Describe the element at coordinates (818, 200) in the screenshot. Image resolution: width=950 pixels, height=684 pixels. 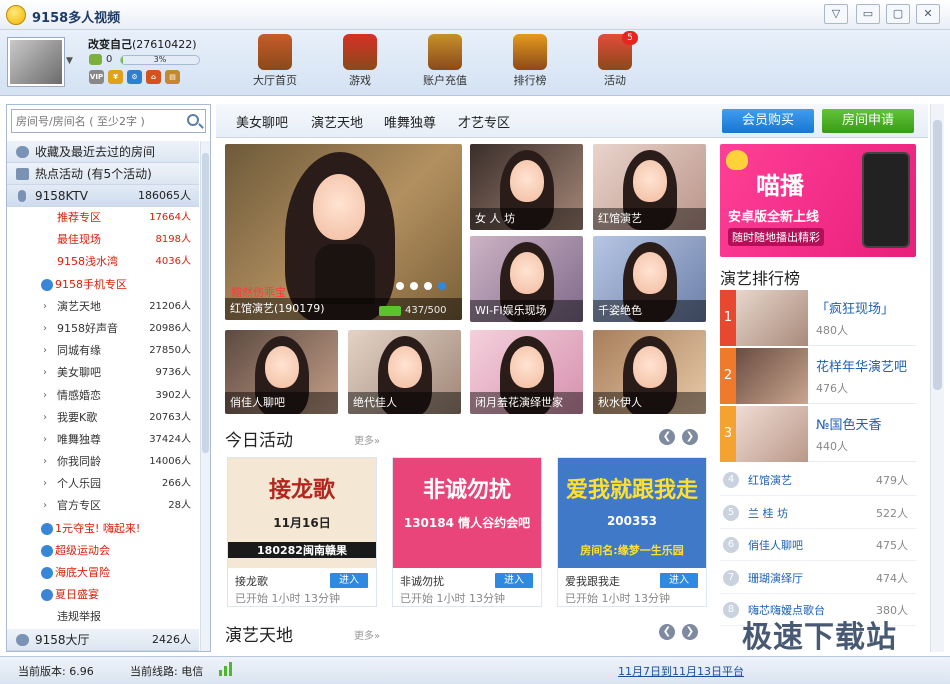
I see `miaobo-ad-banner: 喵播 安卓版全新上线 随时随地播出精彩` at that location.